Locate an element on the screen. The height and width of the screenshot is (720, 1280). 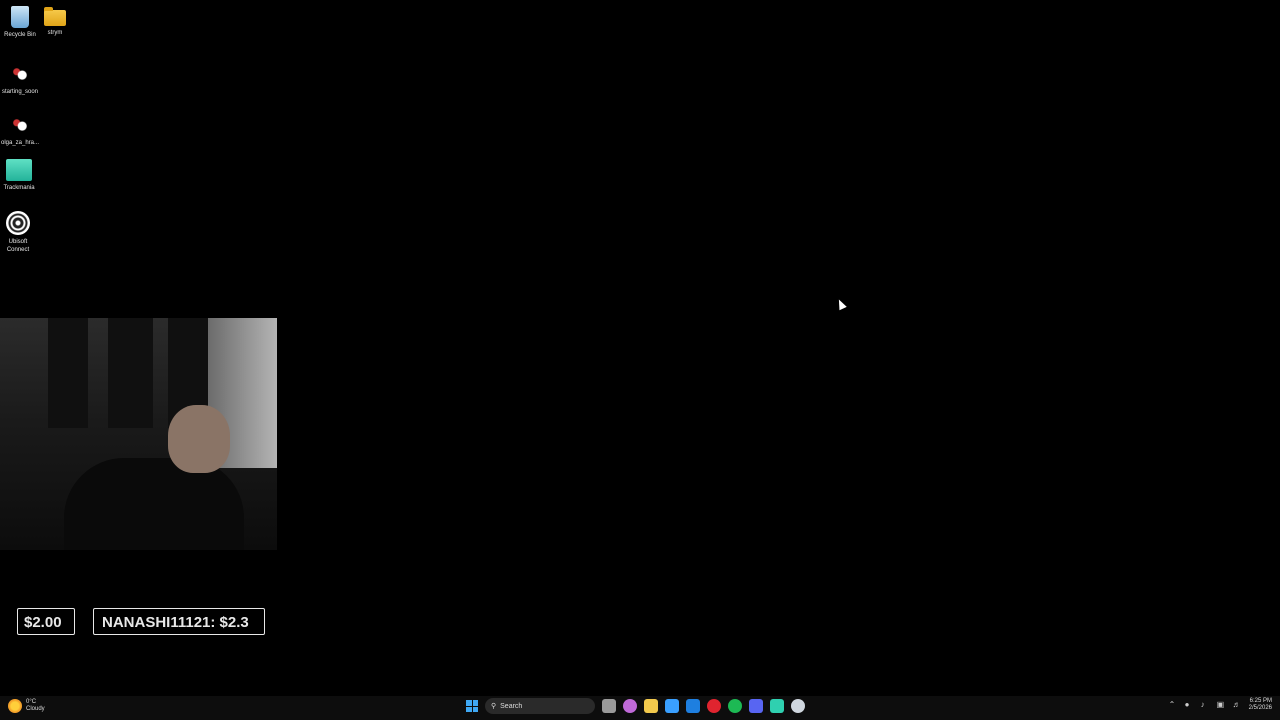
weather-icon is located at coordinates (15, 706).